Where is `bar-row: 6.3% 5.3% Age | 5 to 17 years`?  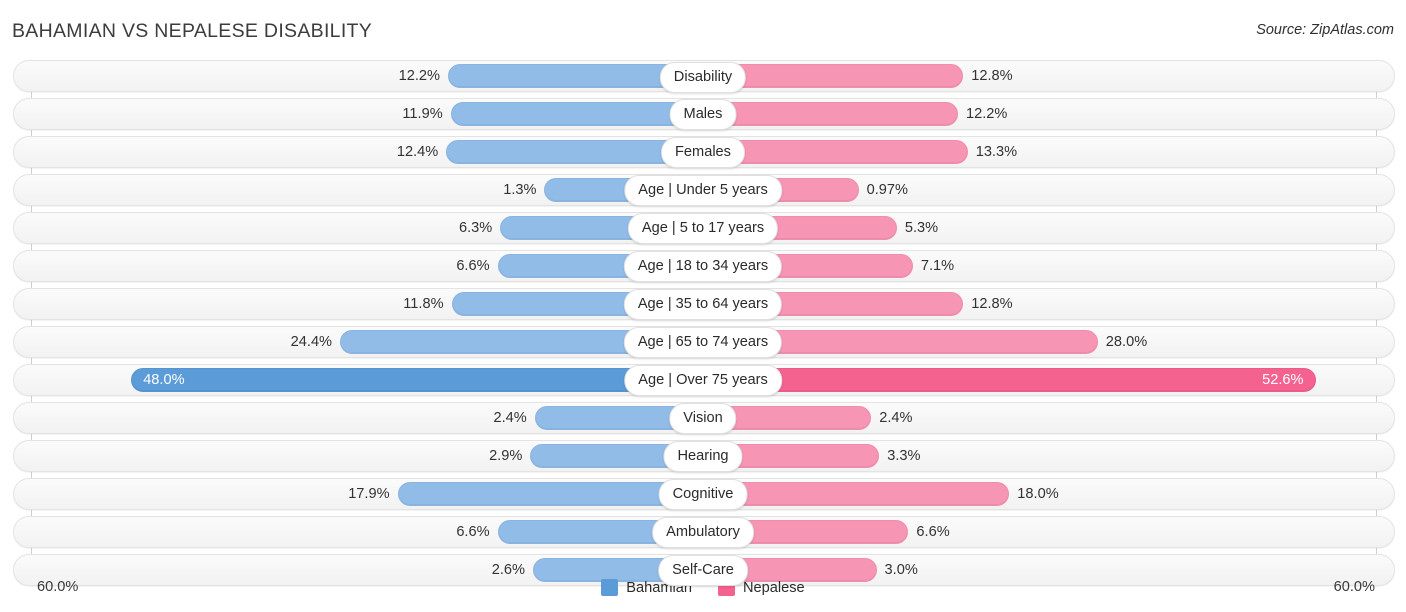 bar-row: 6.3% 5.3% Age | 5 to 17 years is located at coordinates (703, 228).